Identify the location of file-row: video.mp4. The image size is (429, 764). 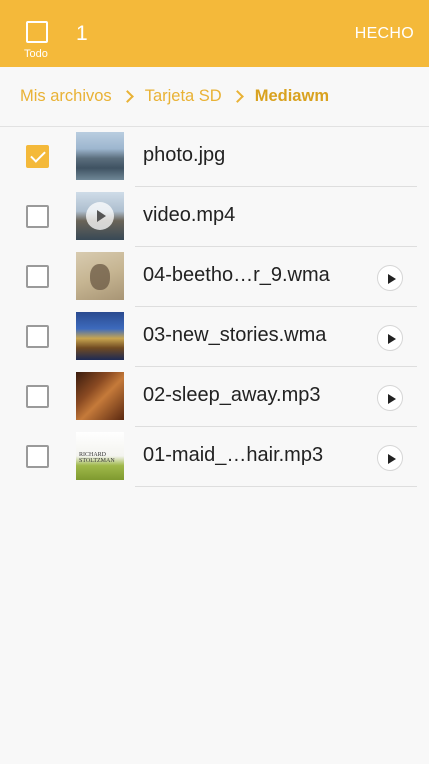
(214, 217).